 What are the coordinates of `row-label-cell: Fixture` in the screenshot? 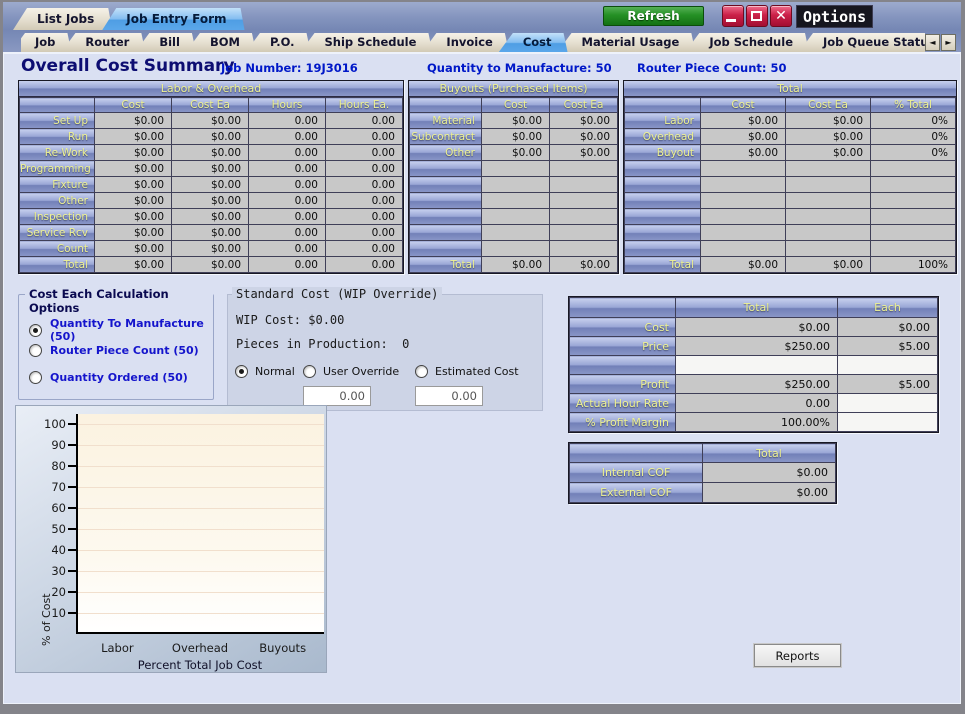 It's located at (57, 184).